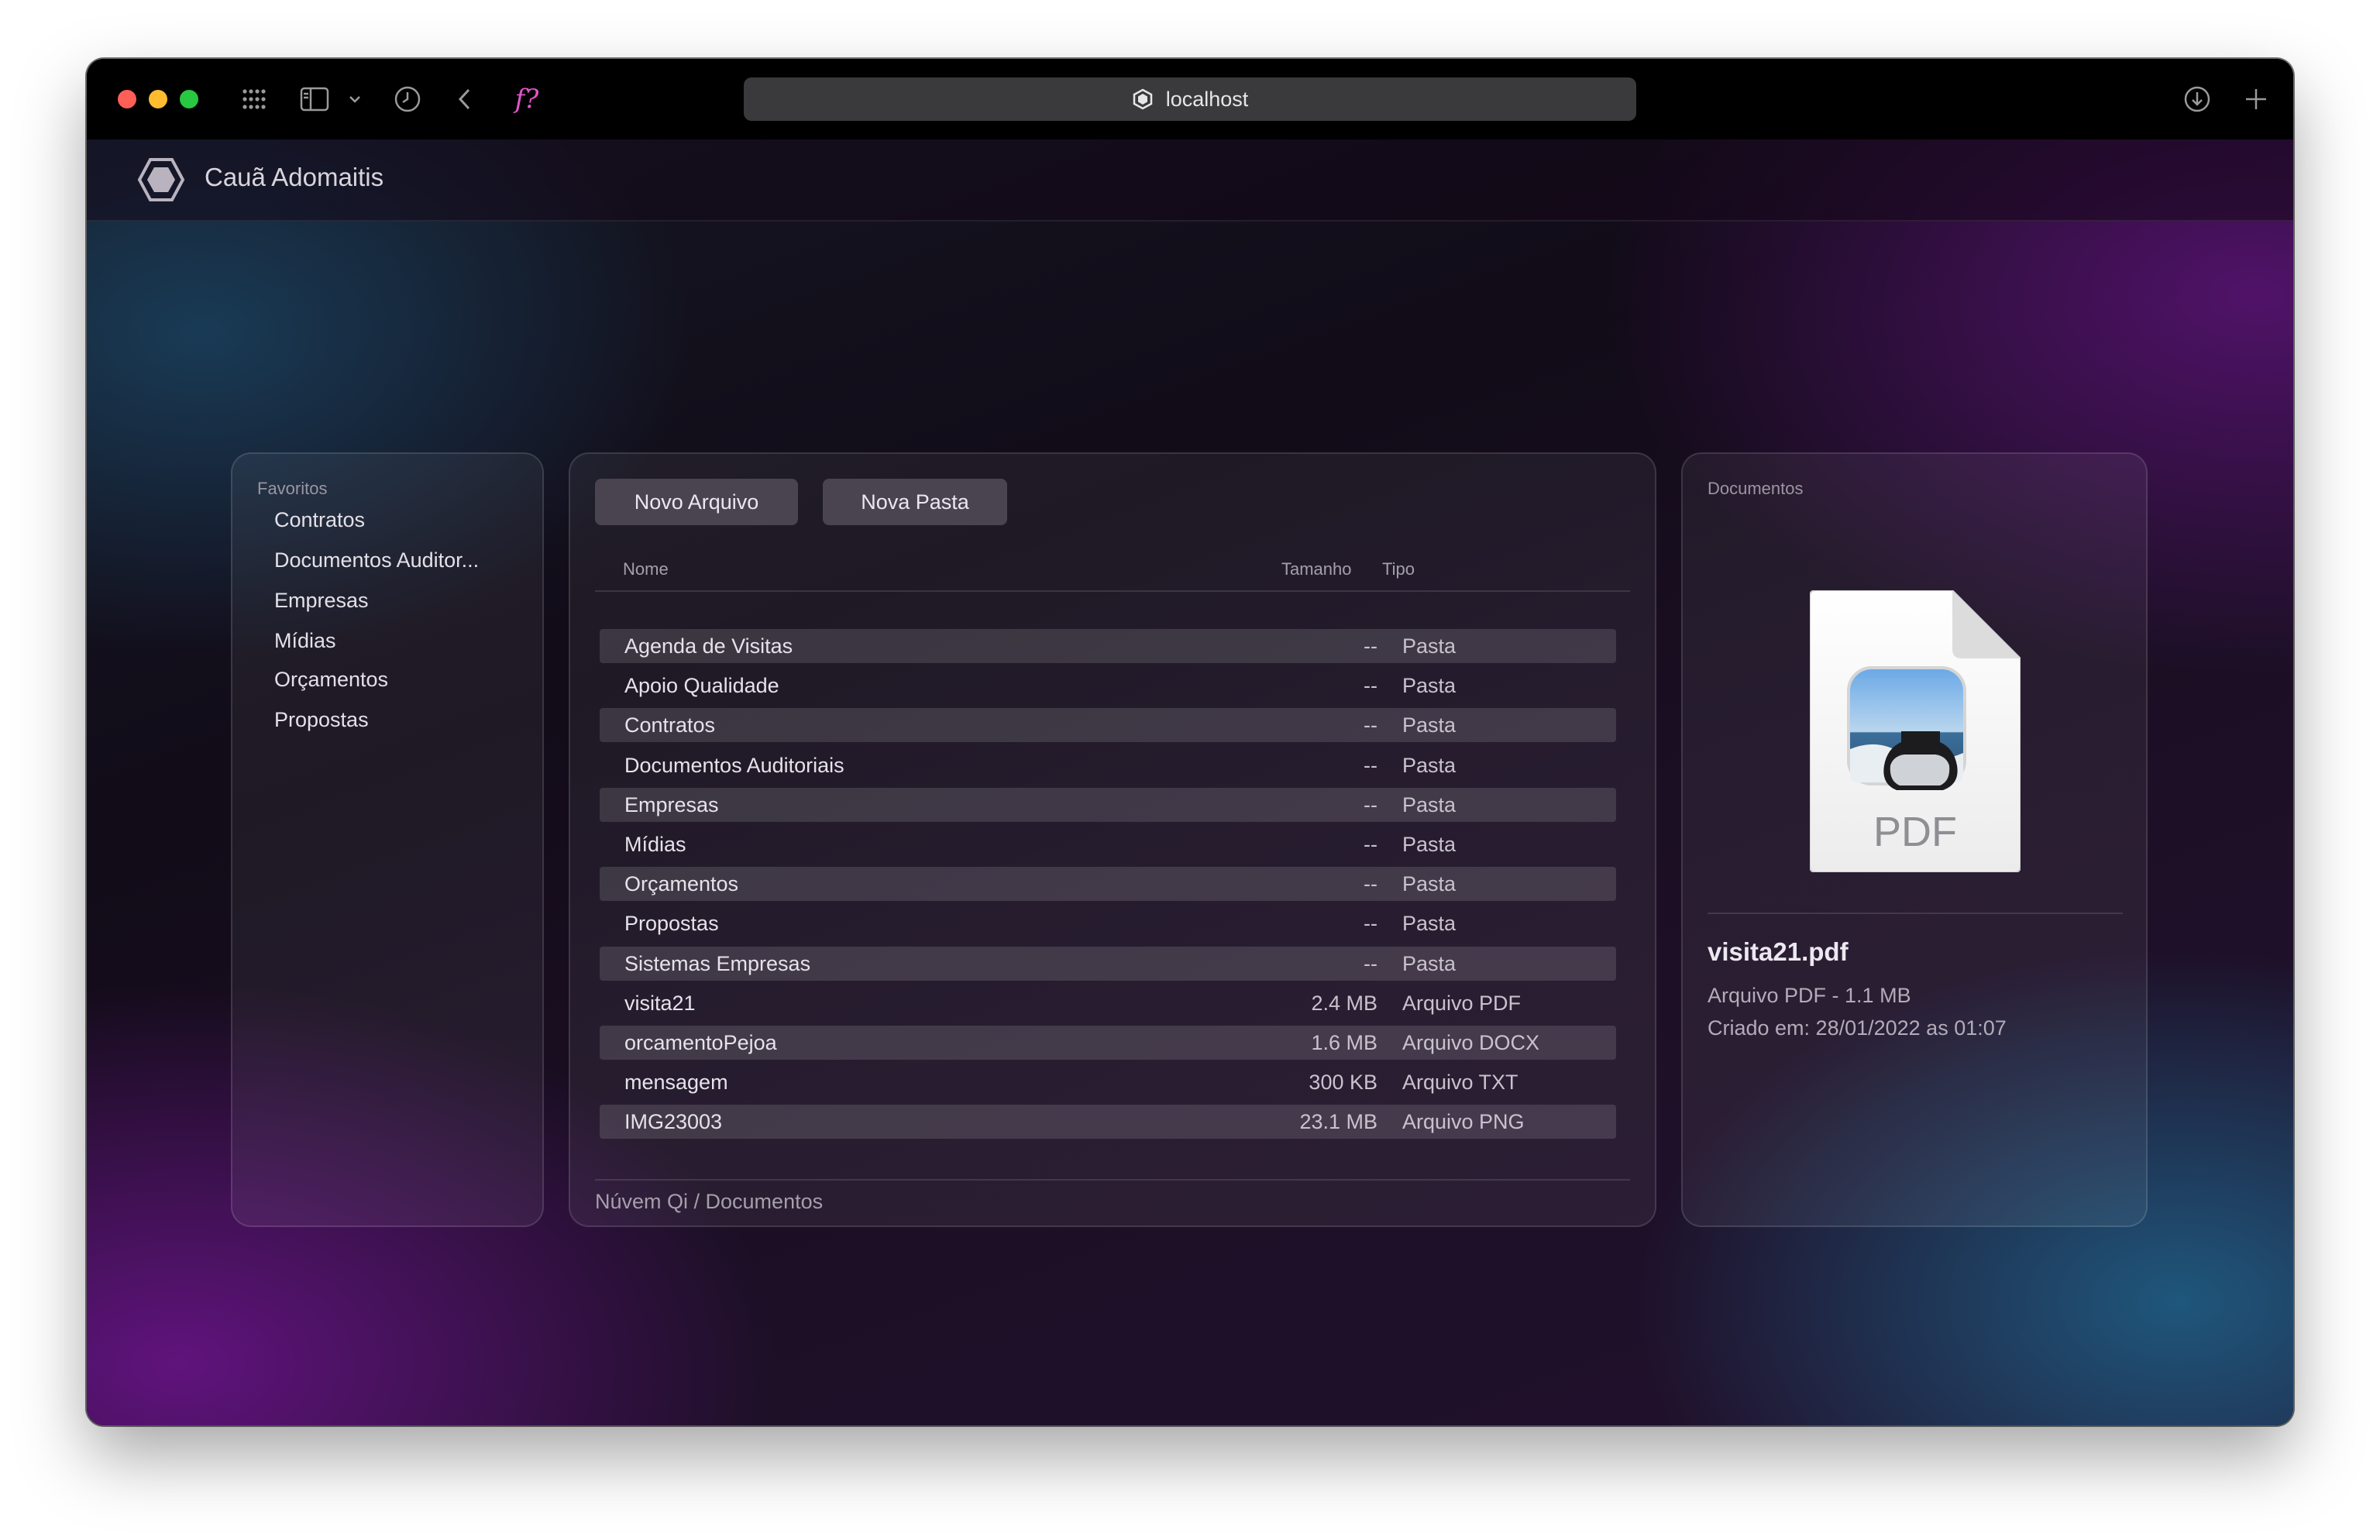  I want to click on favorite-item-propostas: Propostas, so click(321, 720).